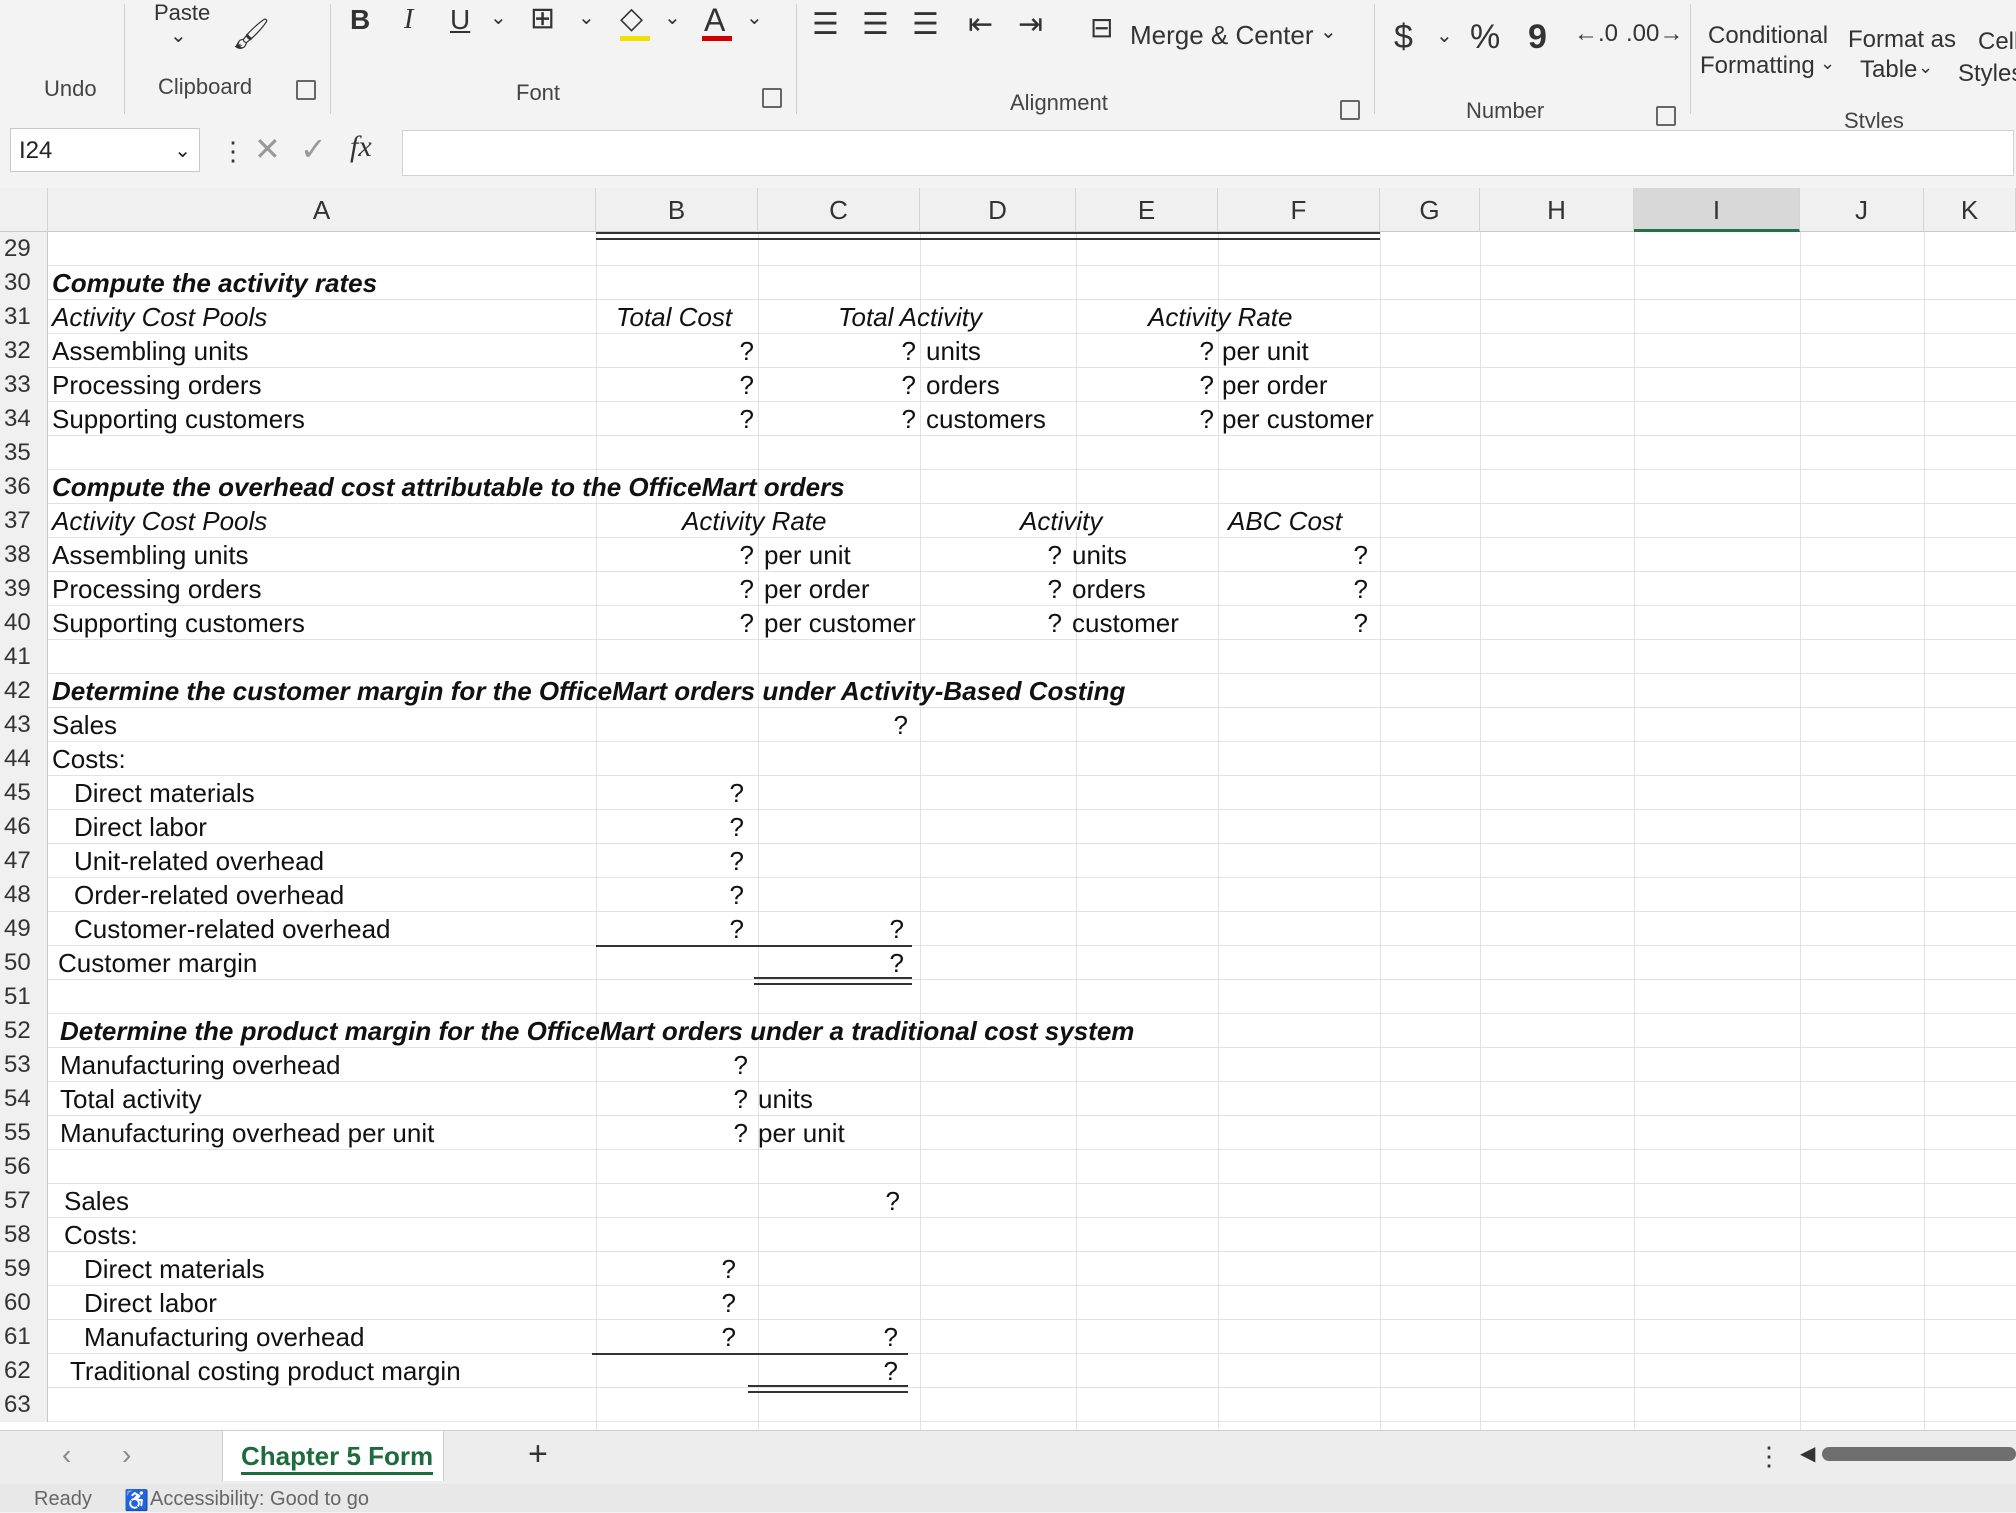  I want to click on fill-color-icon: ◇, so click(631, 19).